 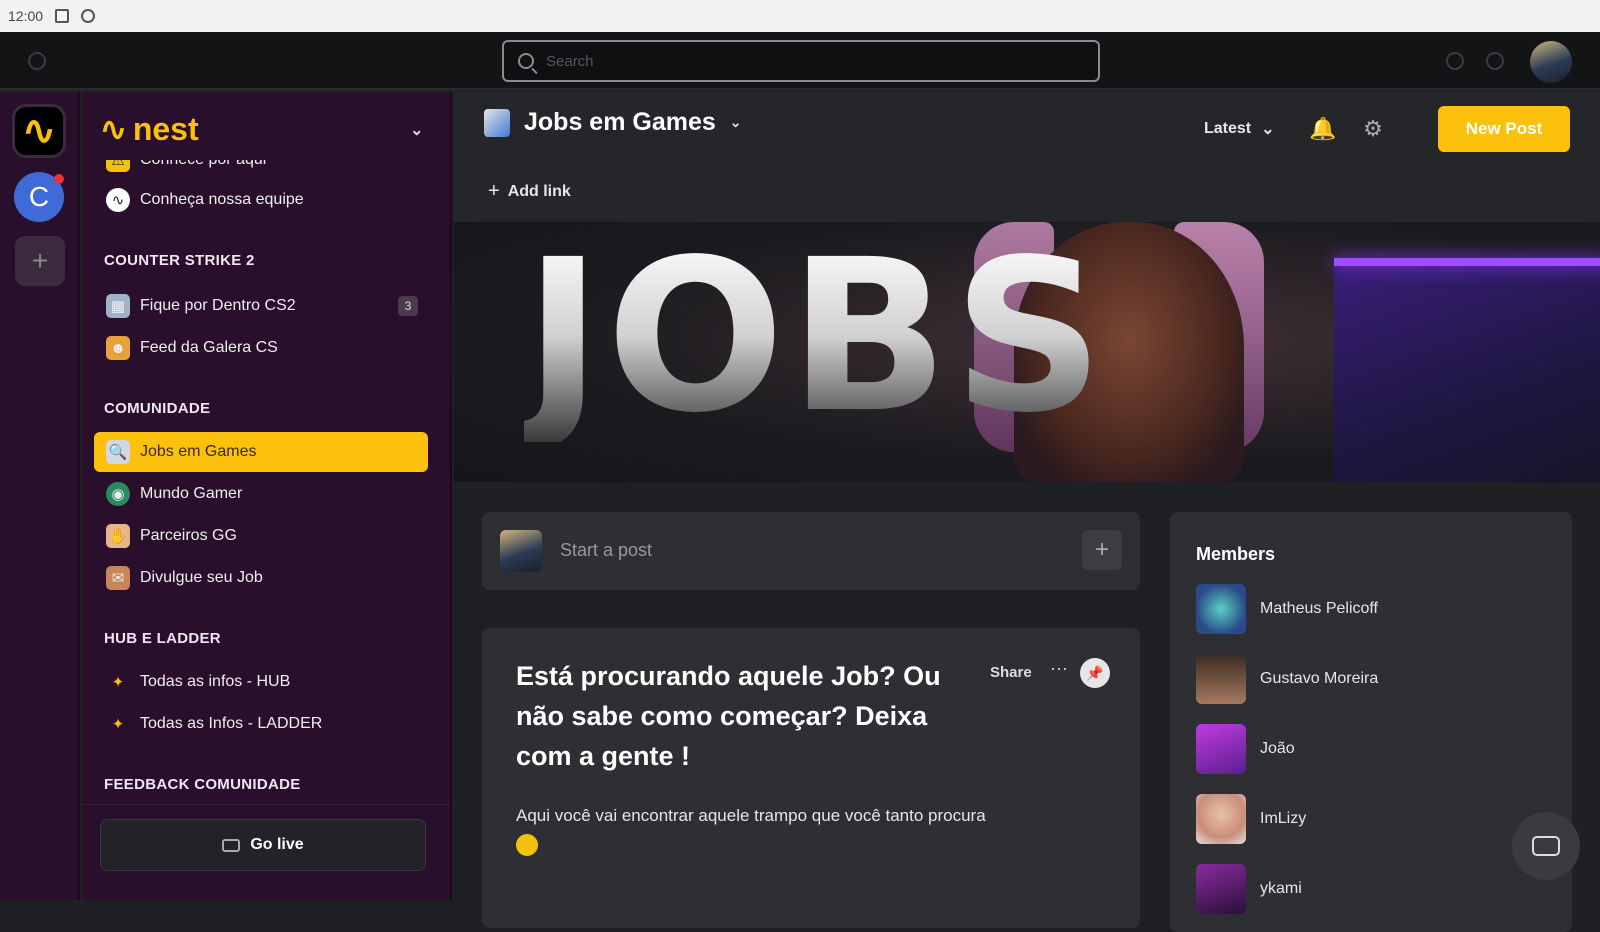 I want to click on sidebar-item-feed-cs: ☻ Feed da Galera CS, so click(x=261, y=348).